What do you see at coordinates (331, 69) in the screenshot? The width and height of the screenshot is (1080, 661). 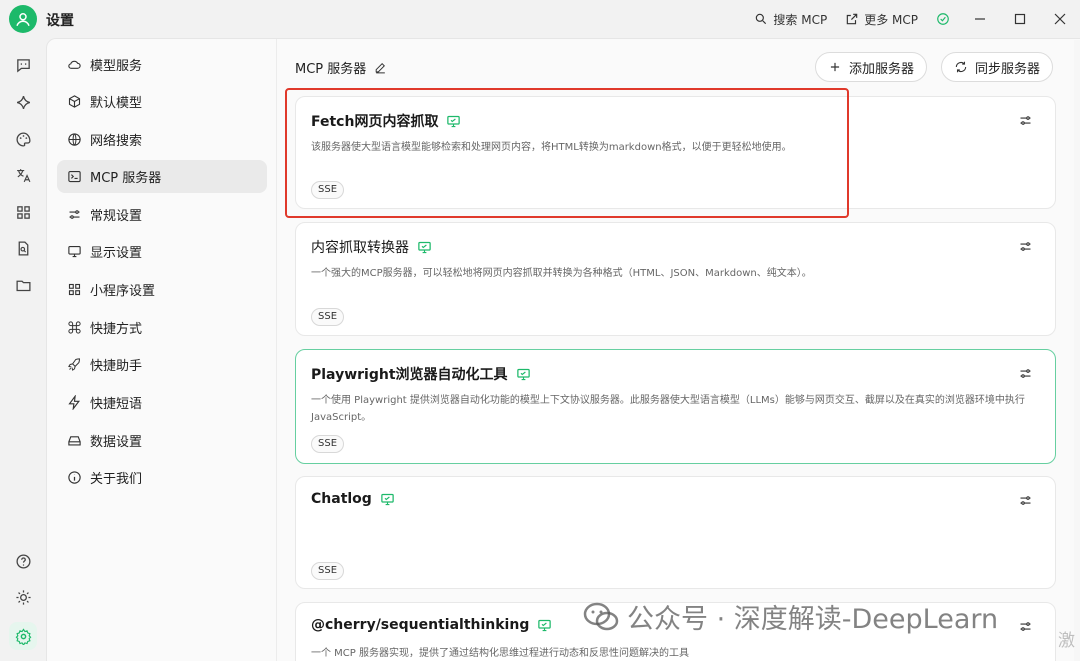 I see `page-title-text: MCP 服务器` at bounding box center [331, 69].